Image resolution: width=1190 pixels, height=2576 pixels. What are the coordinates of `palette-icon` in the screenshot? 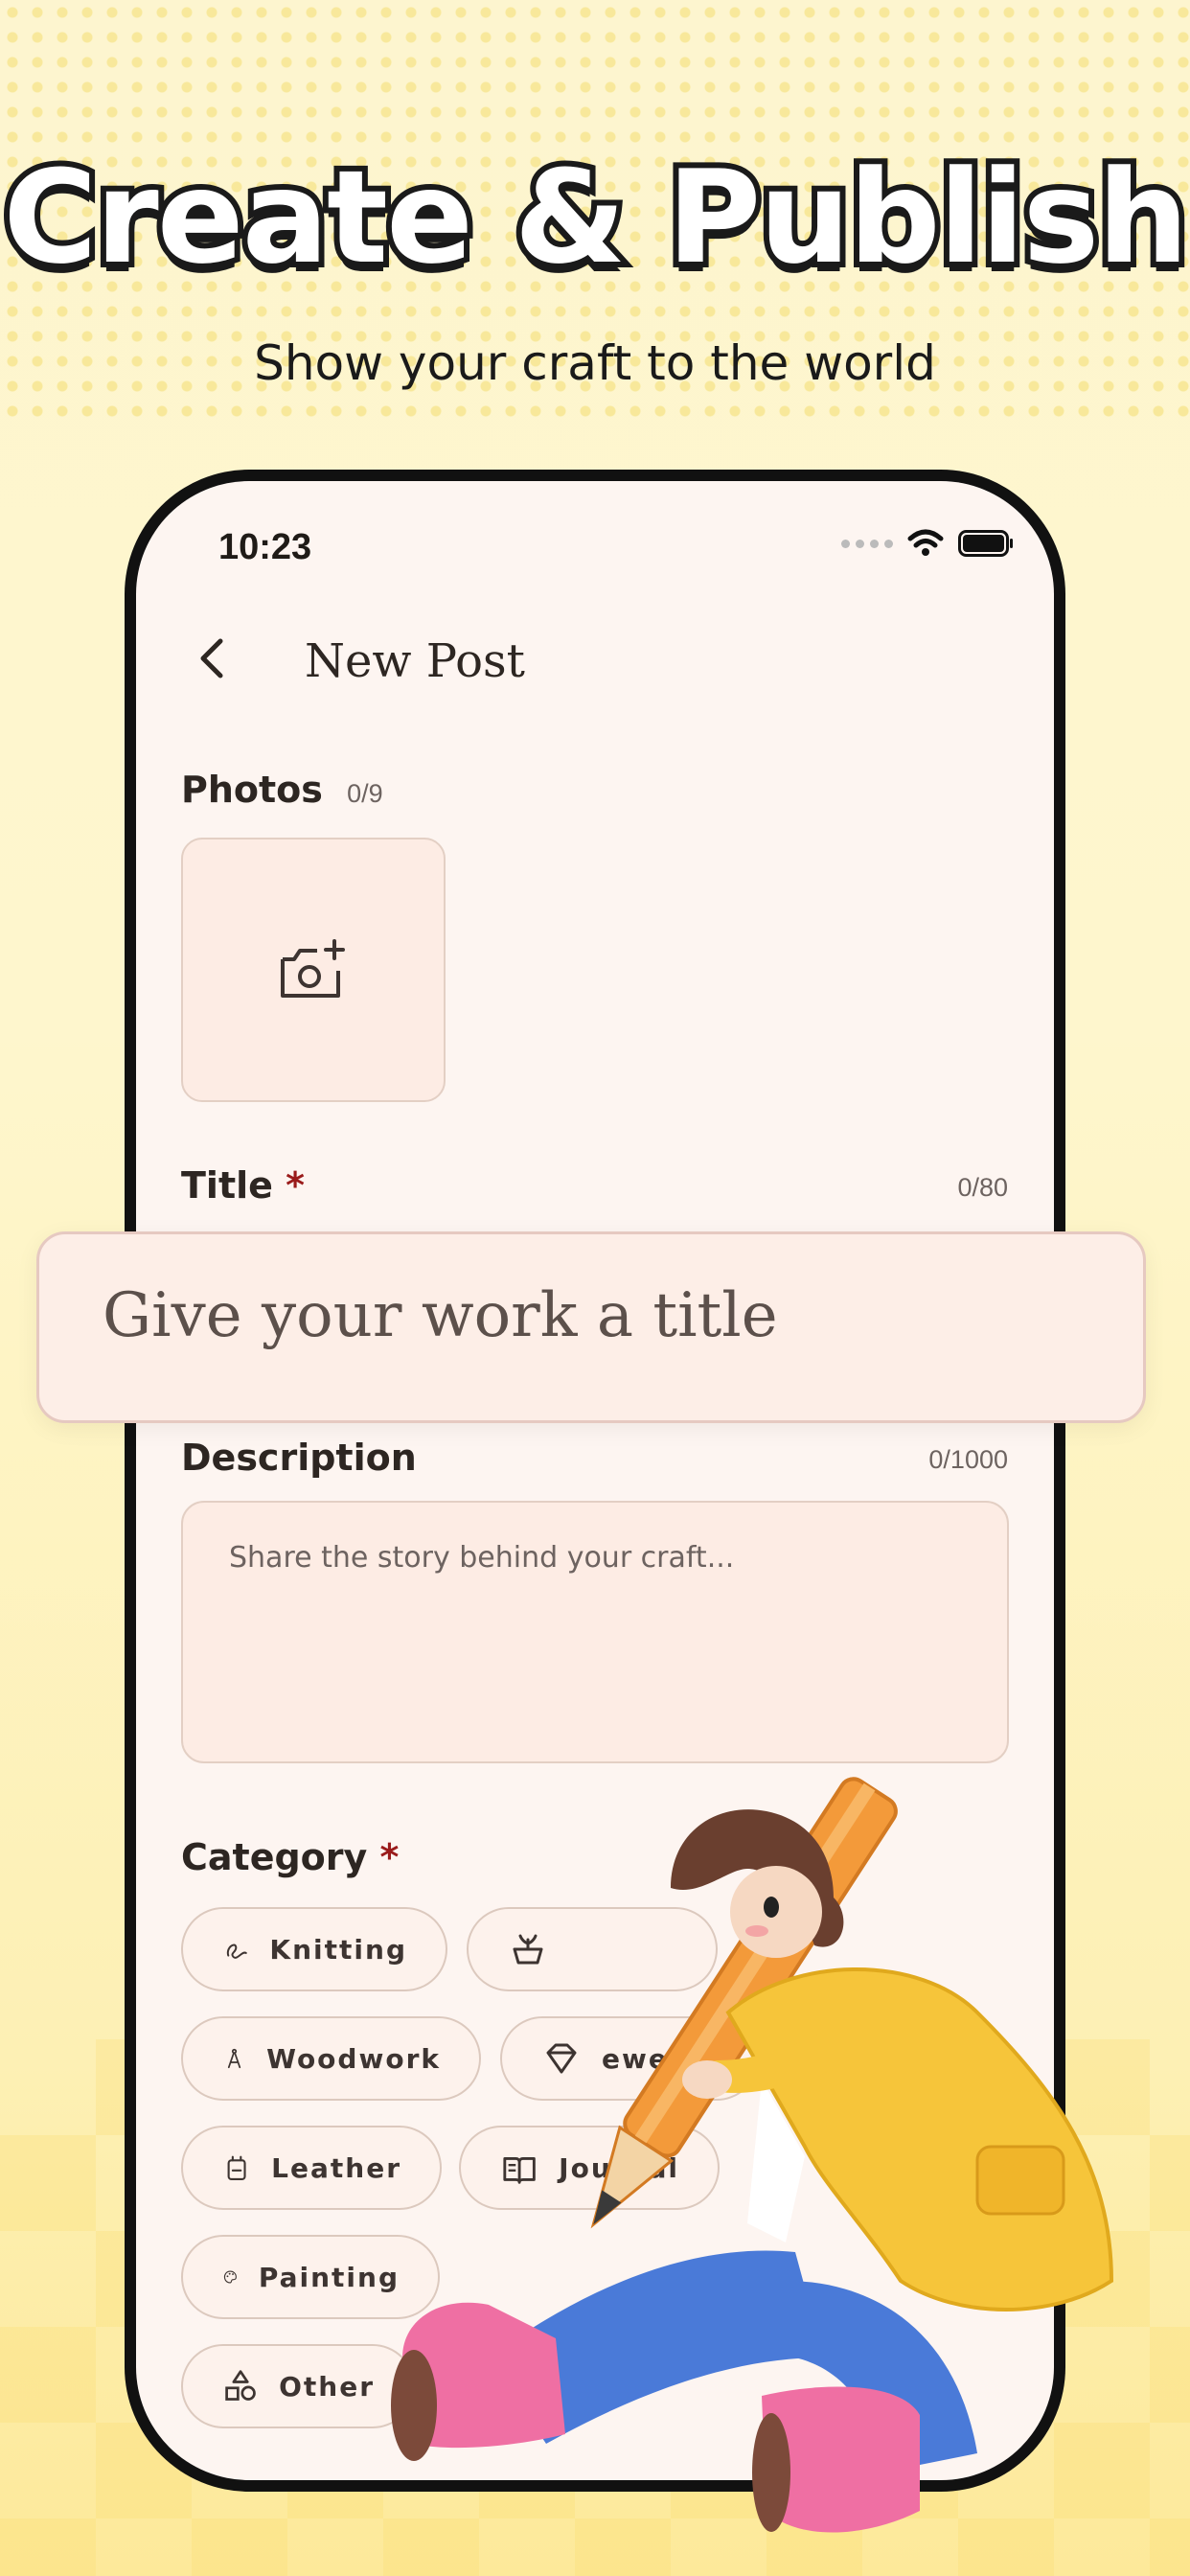 It's located at (230, 2277).